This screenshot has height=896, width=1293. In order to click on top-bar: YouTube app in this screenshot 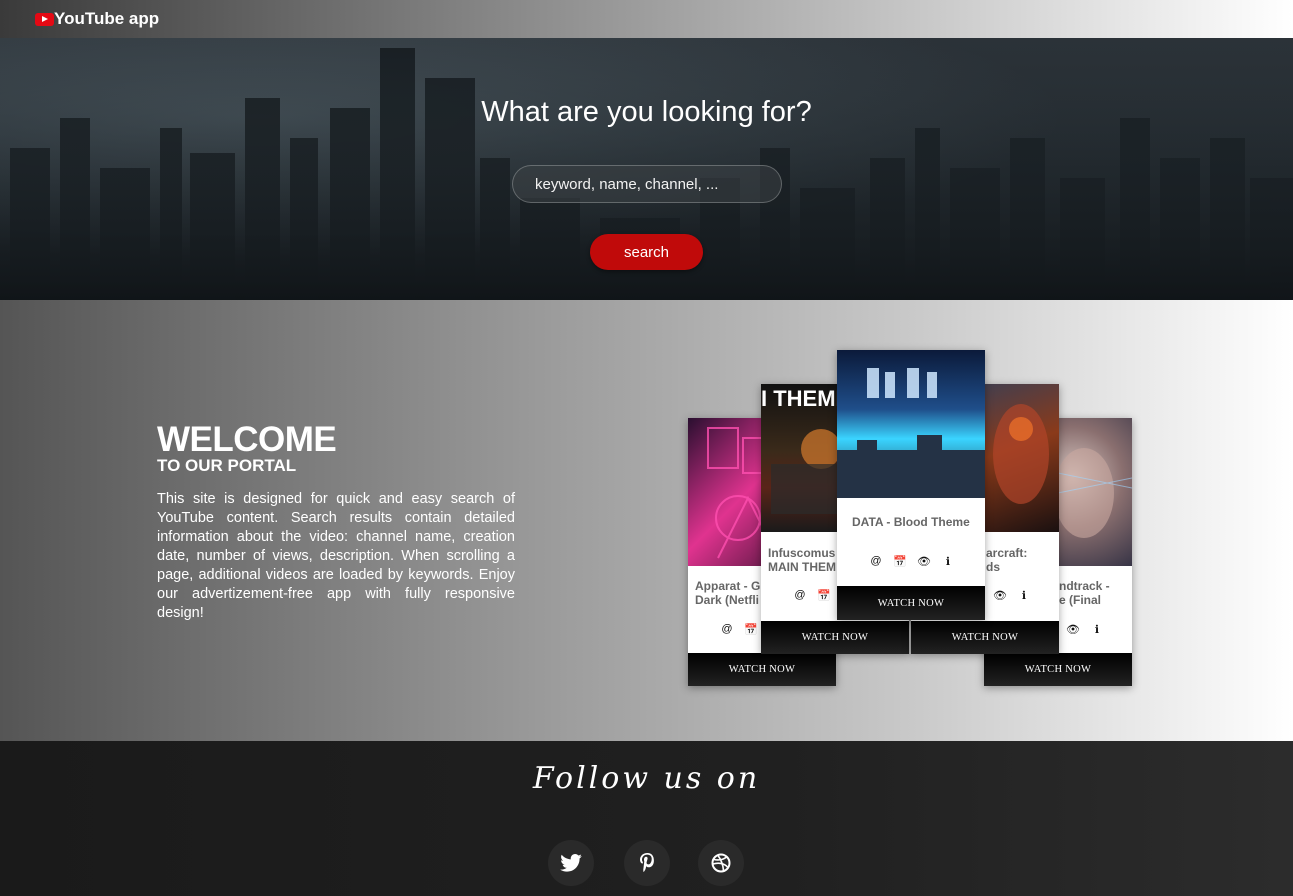, I will do `click(646, 19)`.